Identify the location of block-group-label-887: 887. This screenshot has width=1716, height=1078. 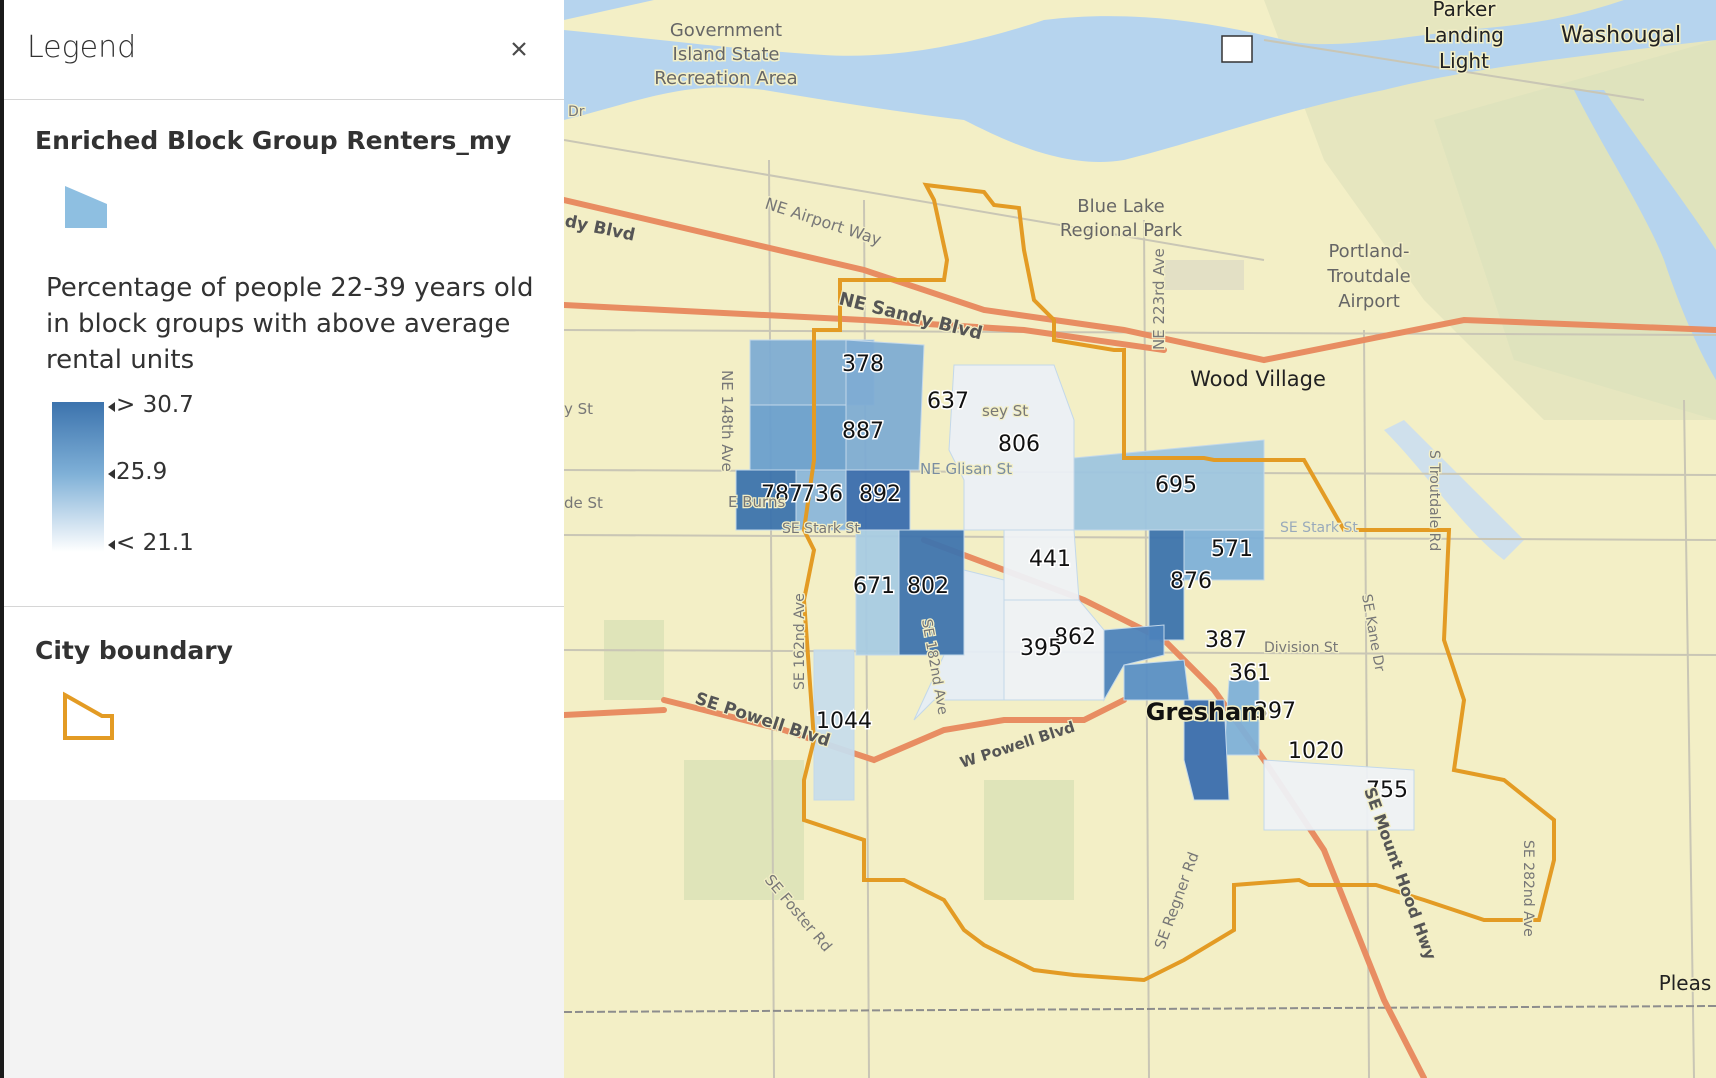
(863, 431).